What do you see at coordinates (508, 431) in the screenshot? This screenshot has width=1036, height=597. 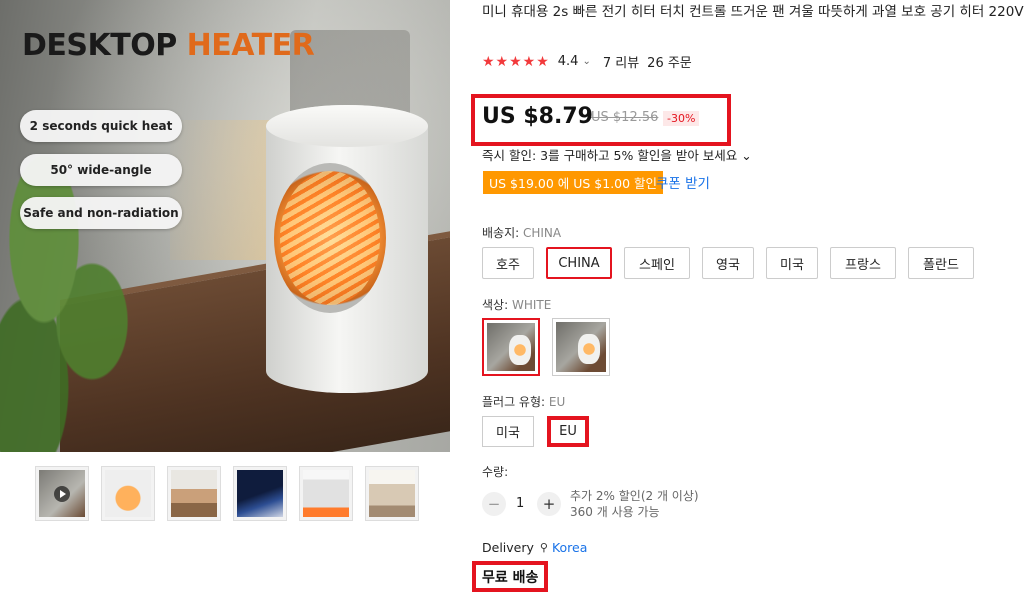 I see `plug-option-us: 미국` at bounding box center [508, 431].